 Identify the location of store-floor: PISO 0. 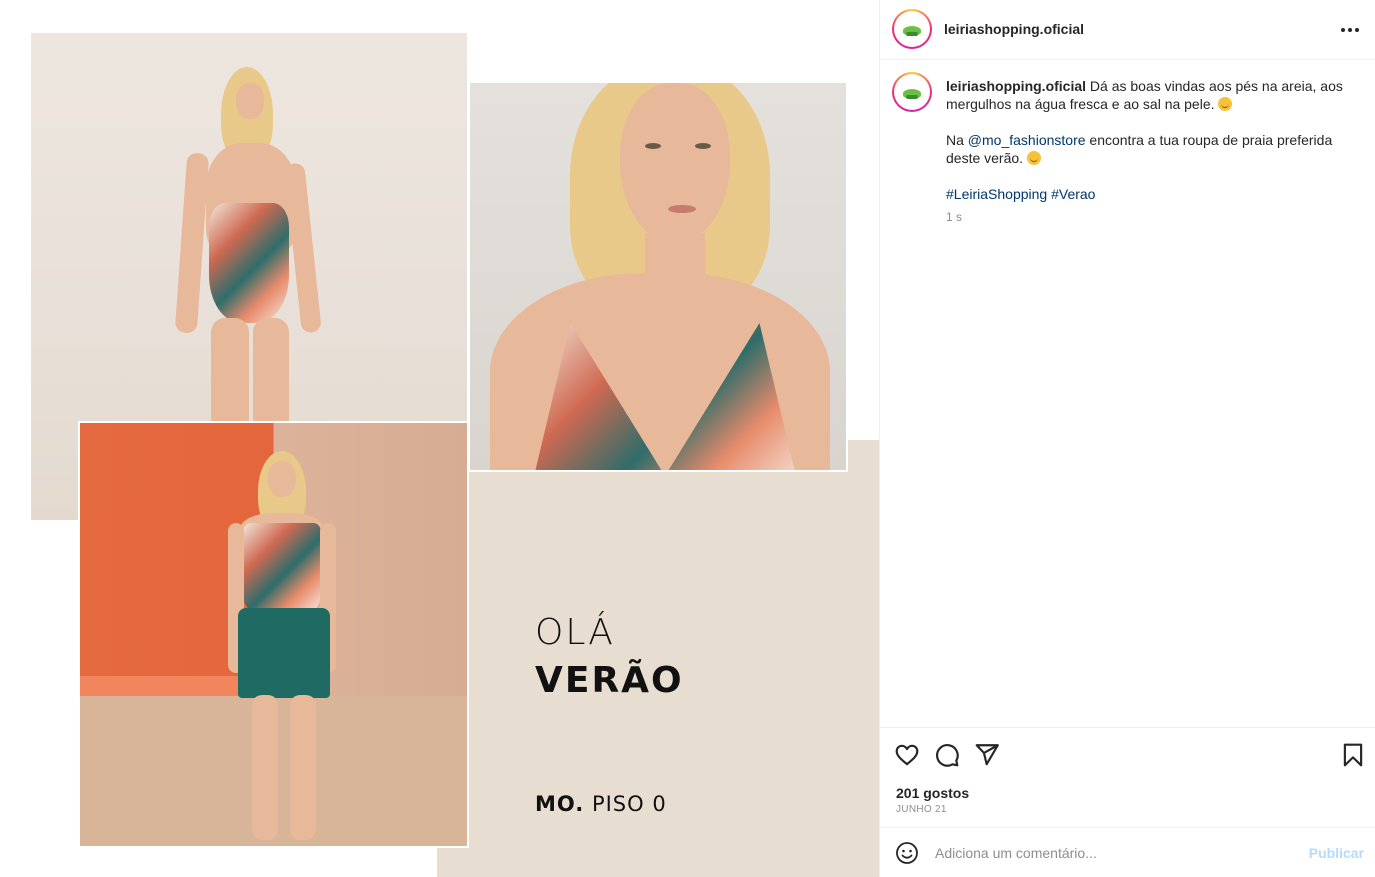
(629, 804).